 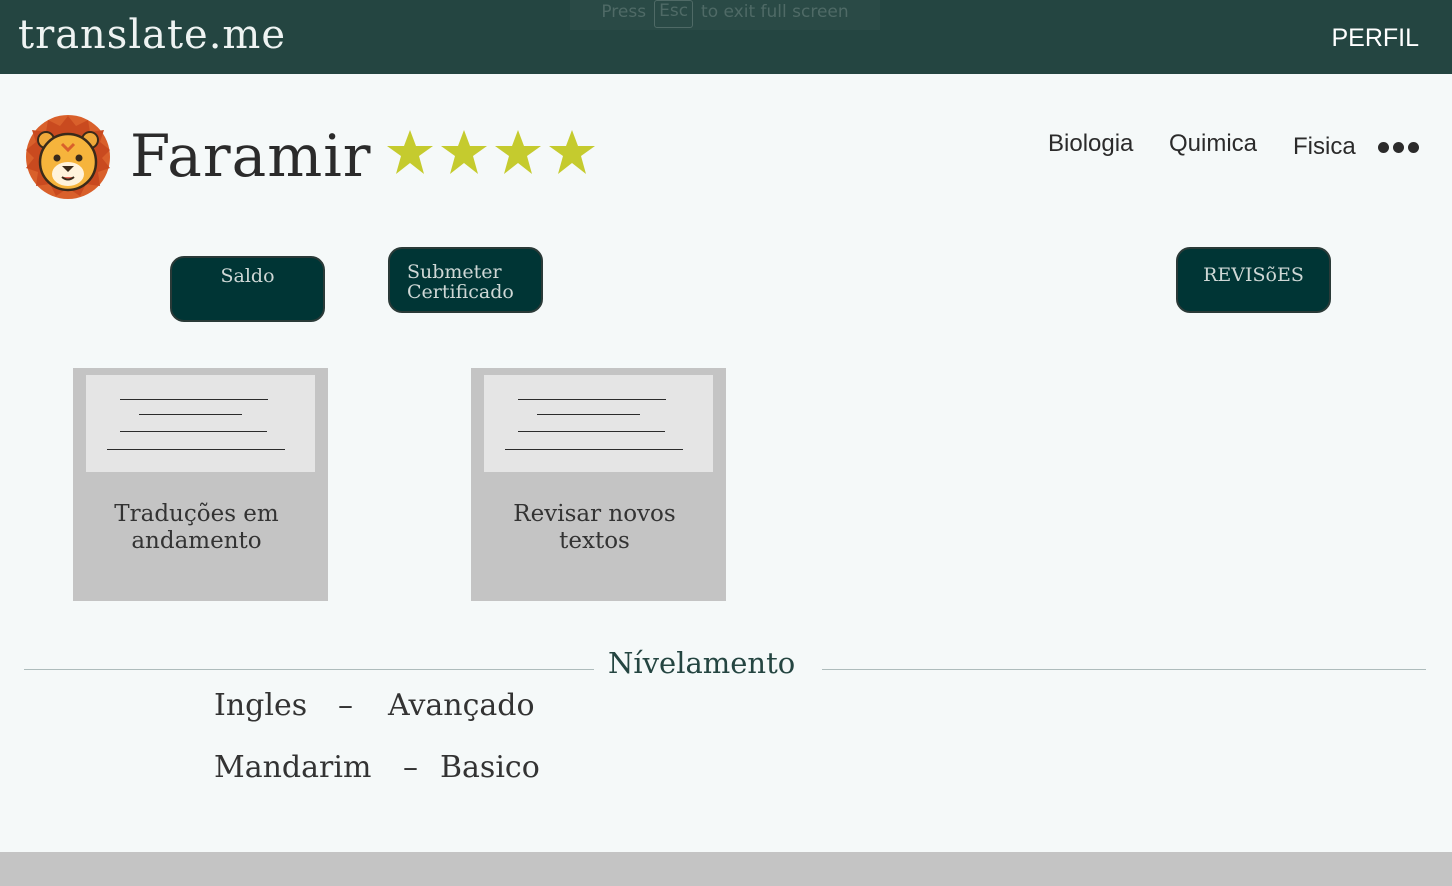 I want to click on subject-quimica: Quimica, so click(x=1213, y=144).